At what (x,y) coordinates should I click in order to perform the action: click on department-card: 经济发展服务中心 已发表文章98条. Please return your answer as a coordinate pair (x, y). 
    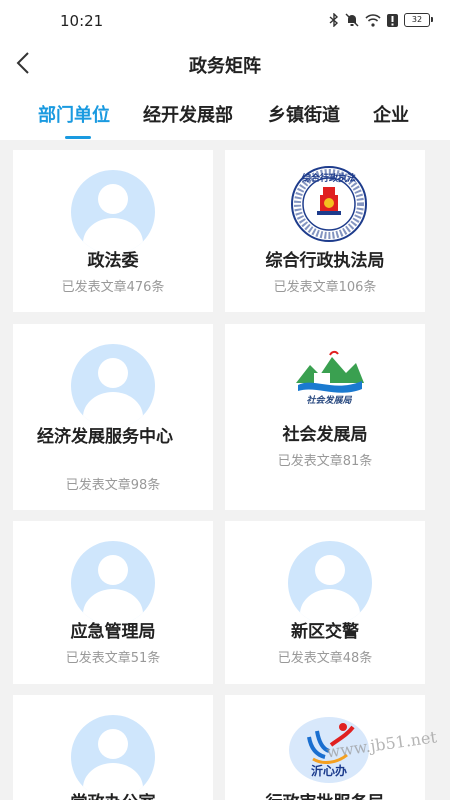
    Looking at the image, I should click on (113, 417).